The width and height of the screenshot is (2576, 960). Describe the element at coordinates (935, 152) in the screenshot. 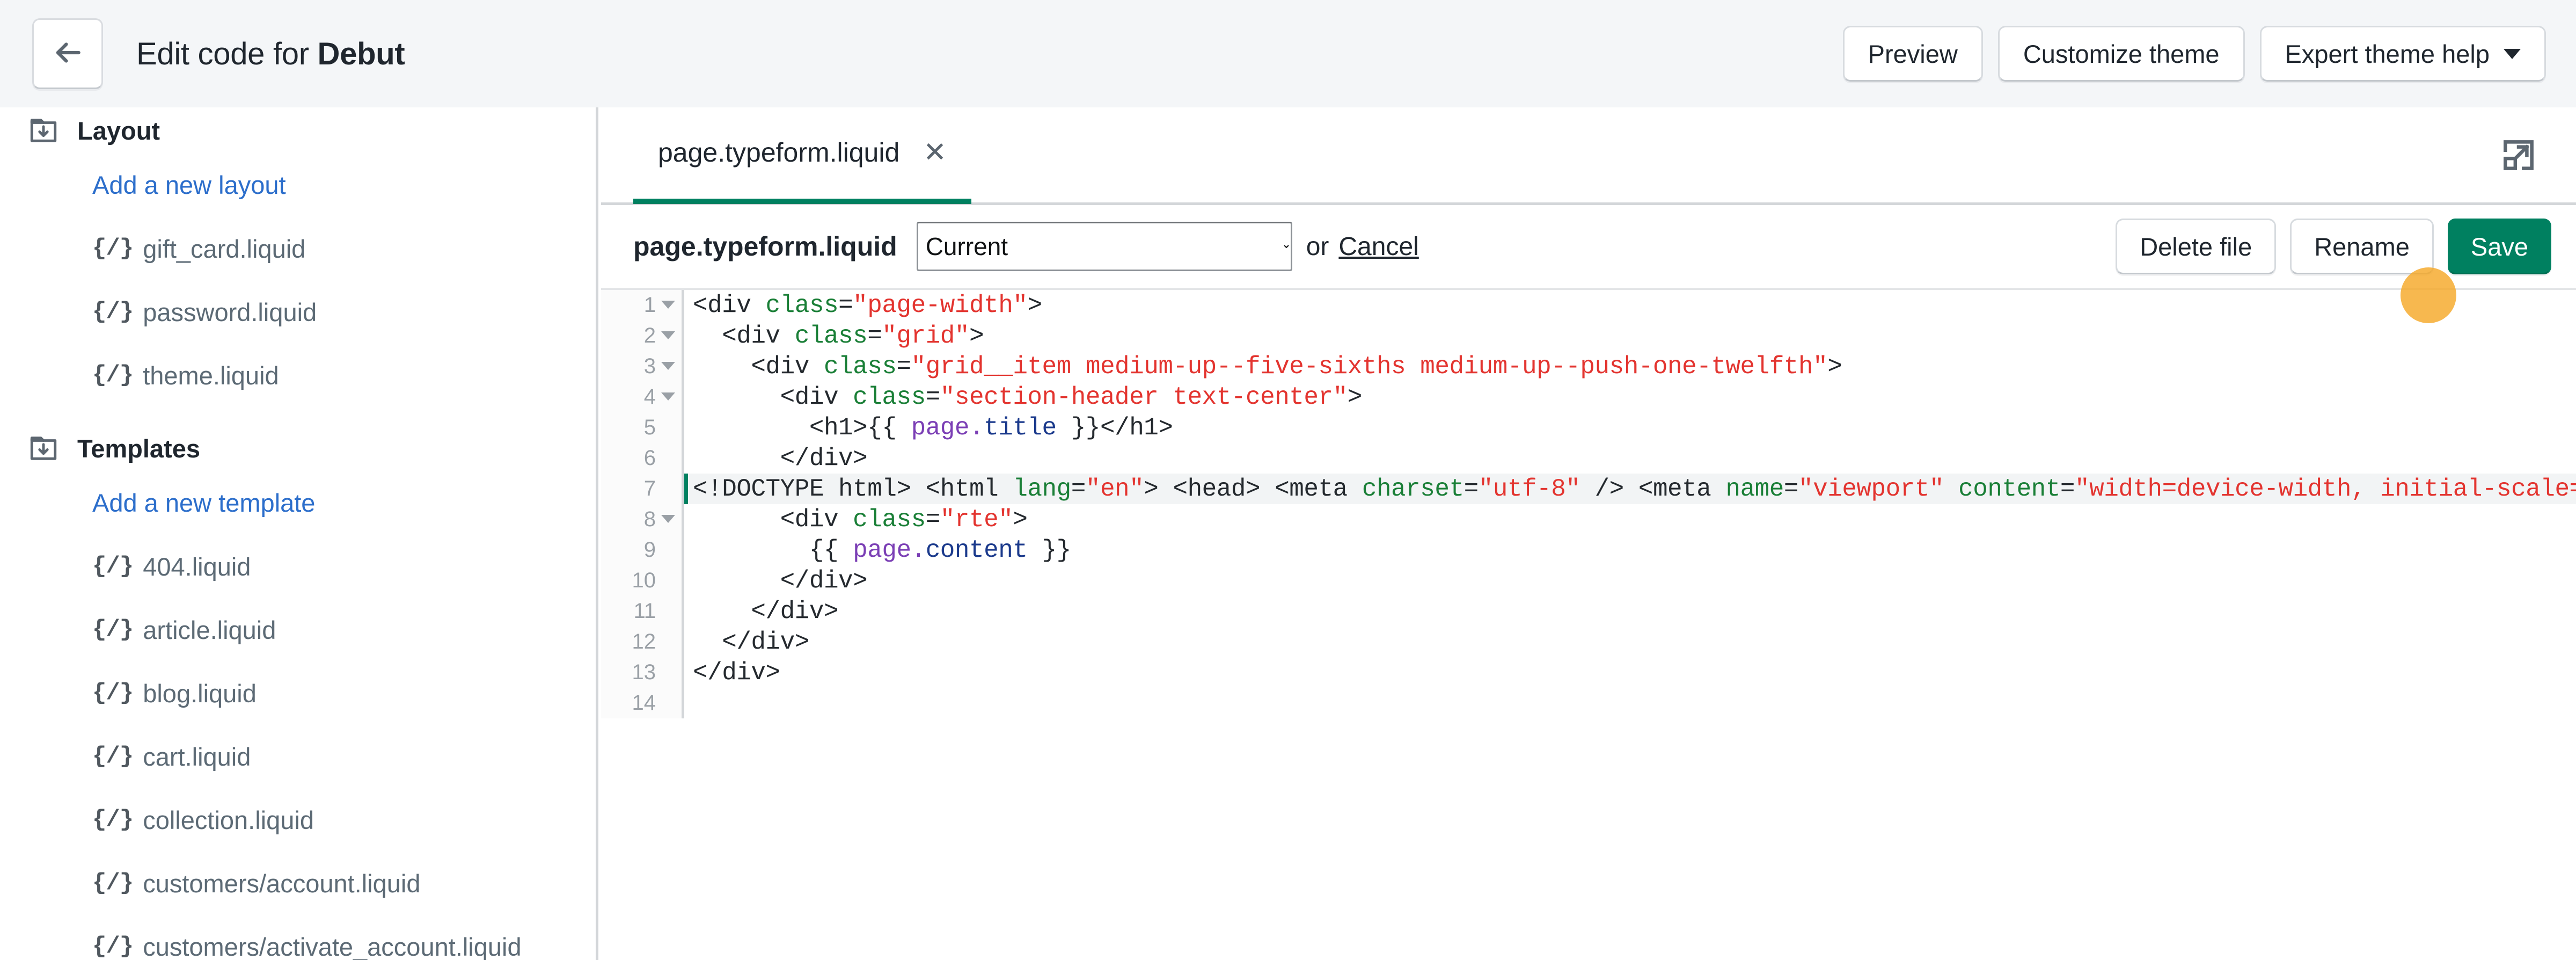

I see `close-icon: ✕` at that location.